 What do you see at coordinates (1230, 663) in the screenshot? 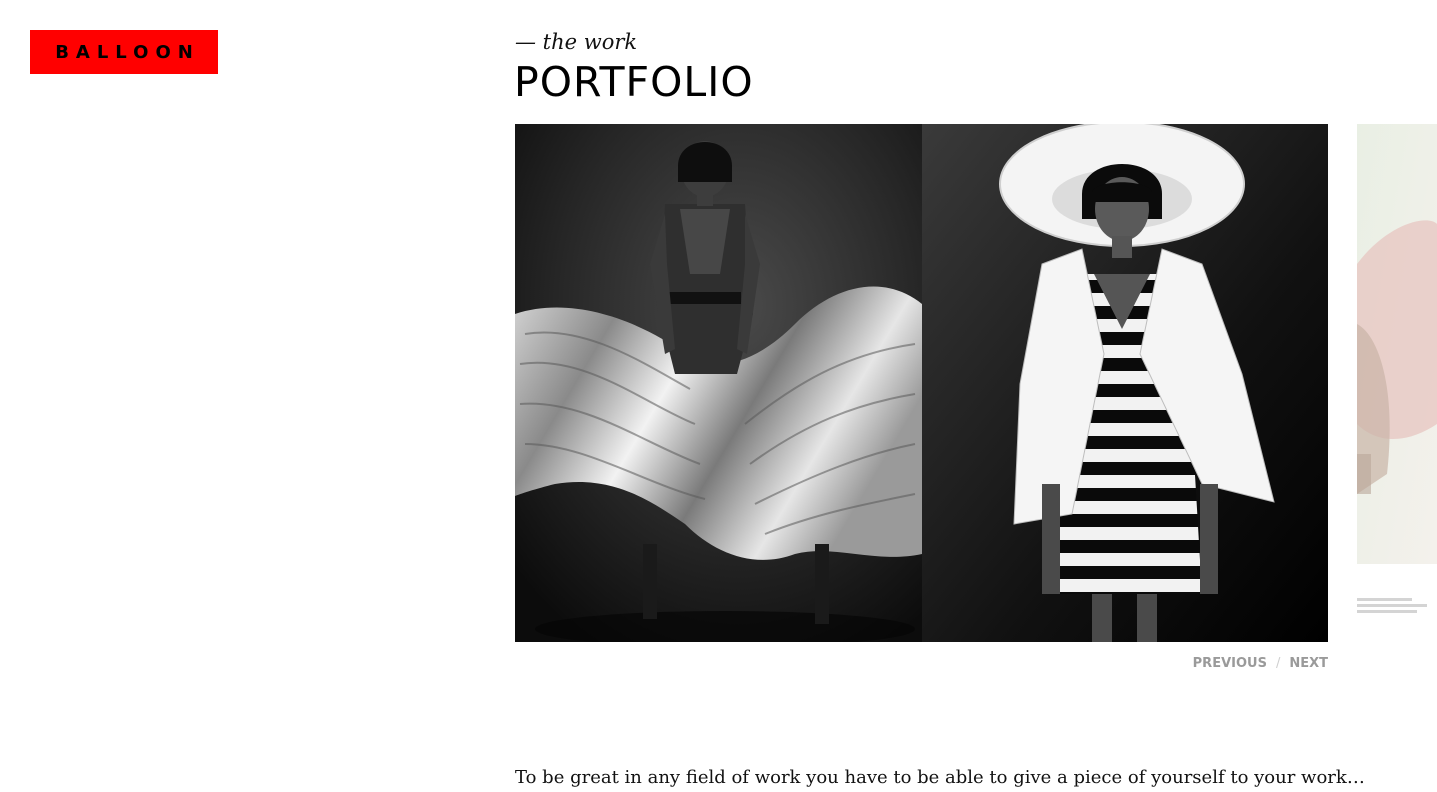
I see `previous-button: PREVIOUS` at bounding box center [1230, 663].